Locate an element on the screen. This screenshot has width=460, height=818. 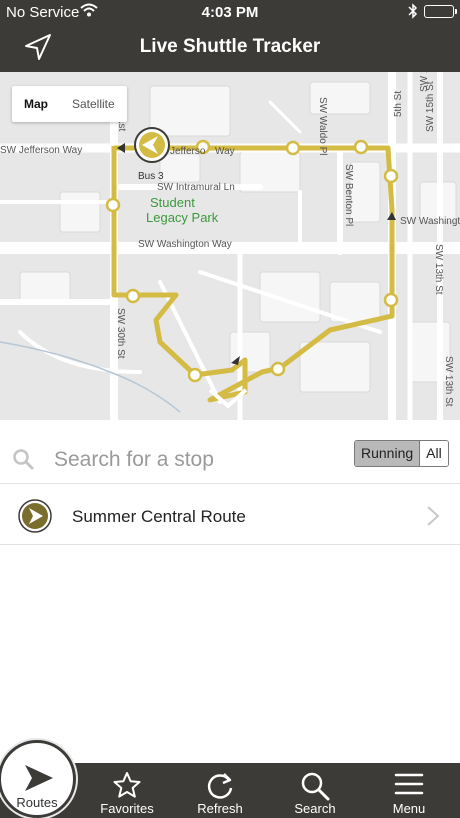
tab-refresh: Refresh is located at coordinates (220, 790).